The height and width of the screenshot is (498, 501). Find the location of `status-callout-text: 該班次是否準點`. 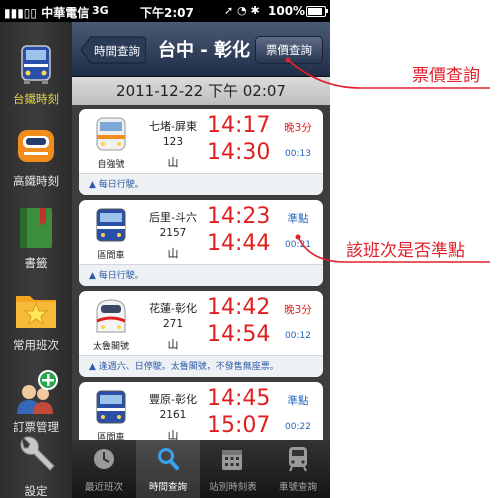

status-callout-text: 該班次是否準點 is located at coordinates (405, 251).